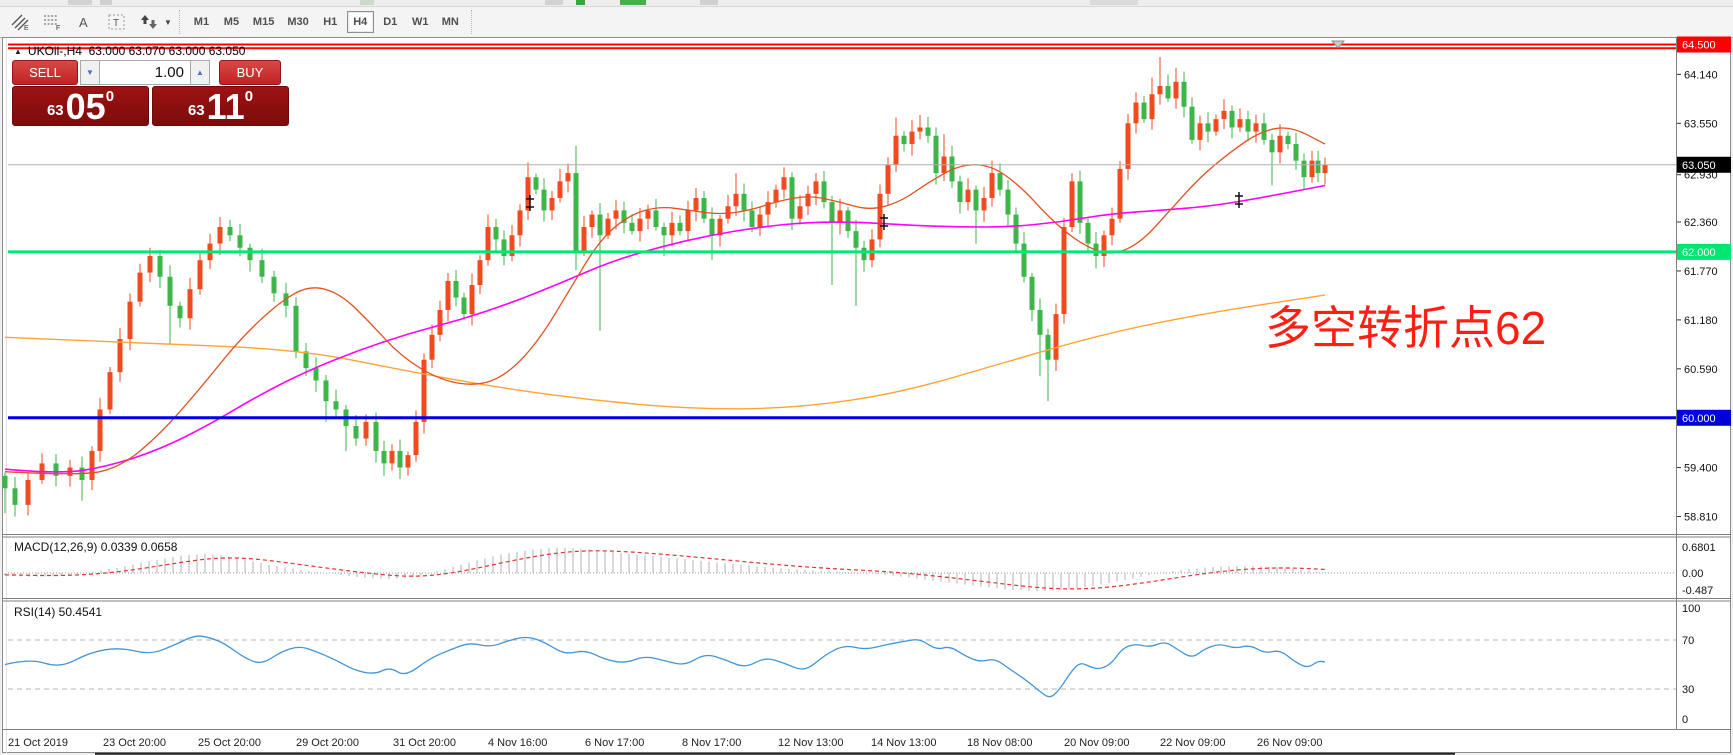 Image resolution: width=1733 pixels, height=755 pixels. Describe the element at coordinates (55, 110) in the screenshot. I see `sell-price-base: 63` at that location.